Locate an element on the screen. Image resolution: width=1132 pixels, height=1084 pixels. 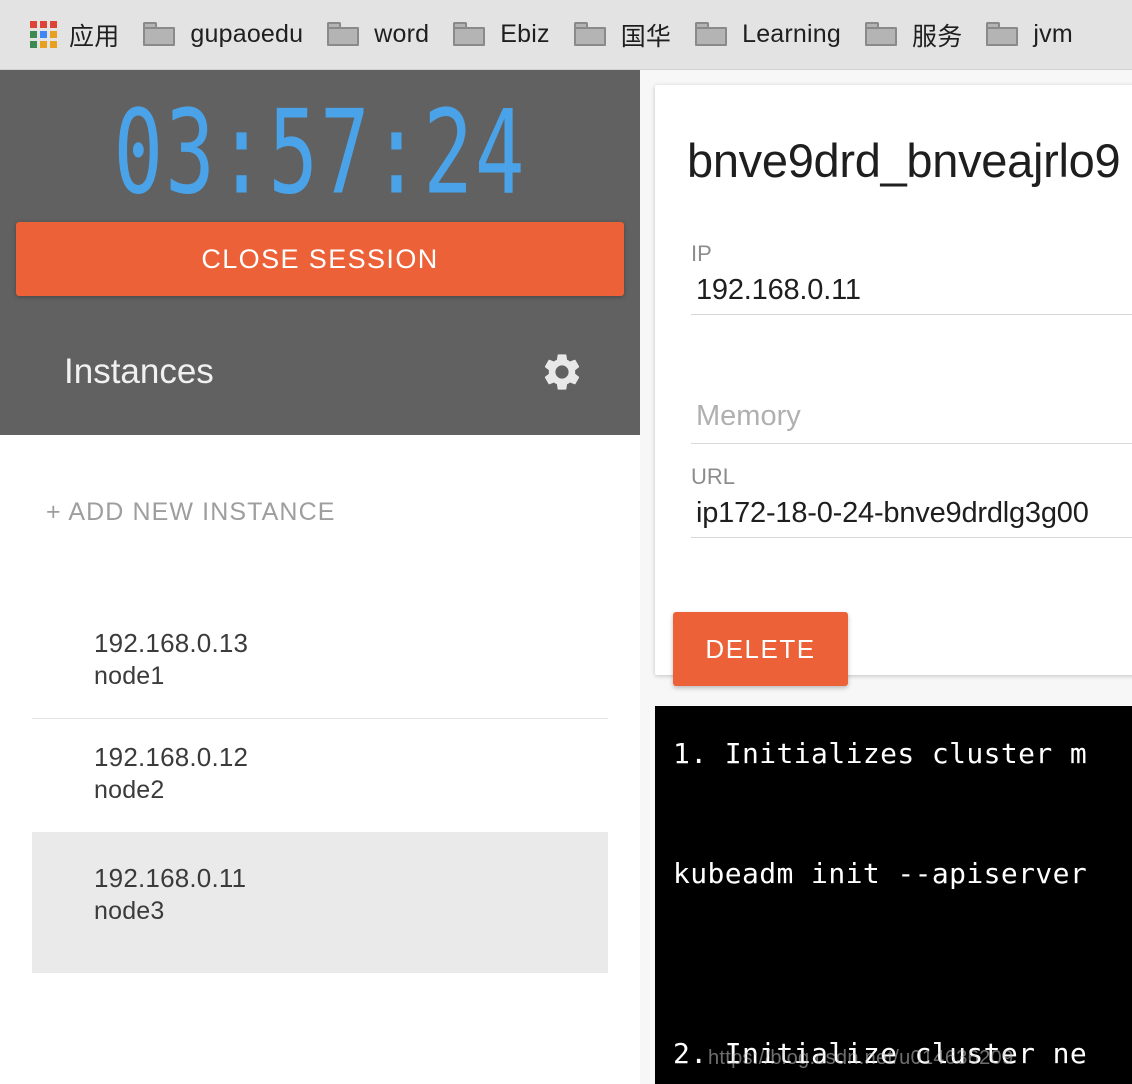
bookmark-item-fuwu: 服务 is located at coordinates (913, 35).